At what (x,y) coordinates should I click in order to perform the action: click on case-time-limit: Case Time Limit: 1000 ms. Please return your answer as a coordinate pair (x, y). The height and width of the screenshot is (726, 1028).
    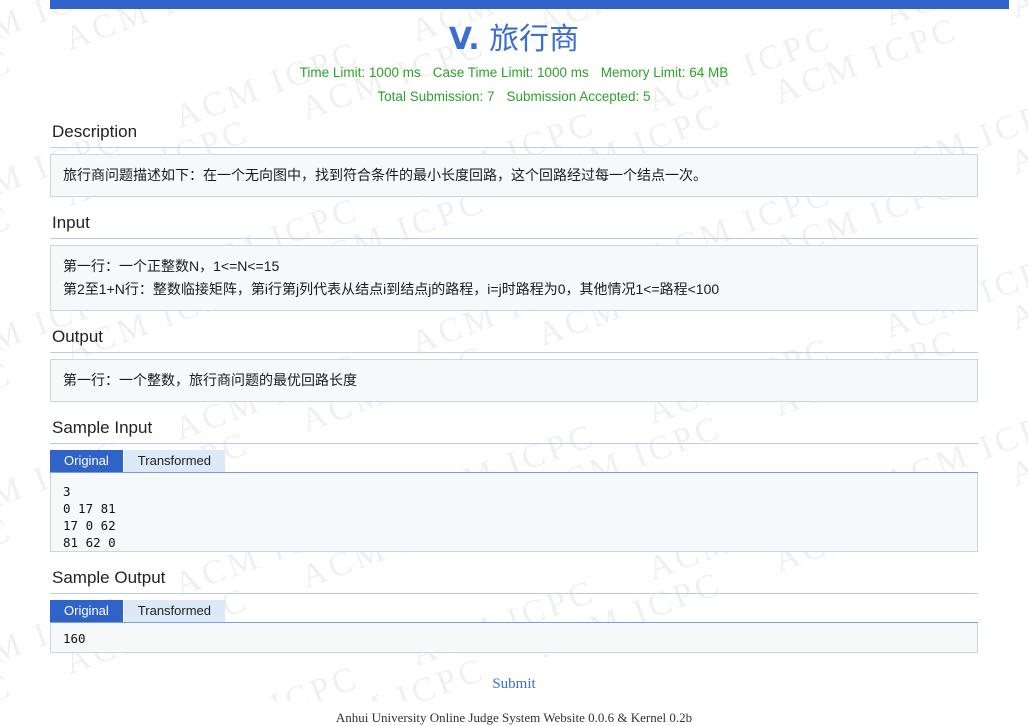
    Looking at the image, I should click on (510, 72).